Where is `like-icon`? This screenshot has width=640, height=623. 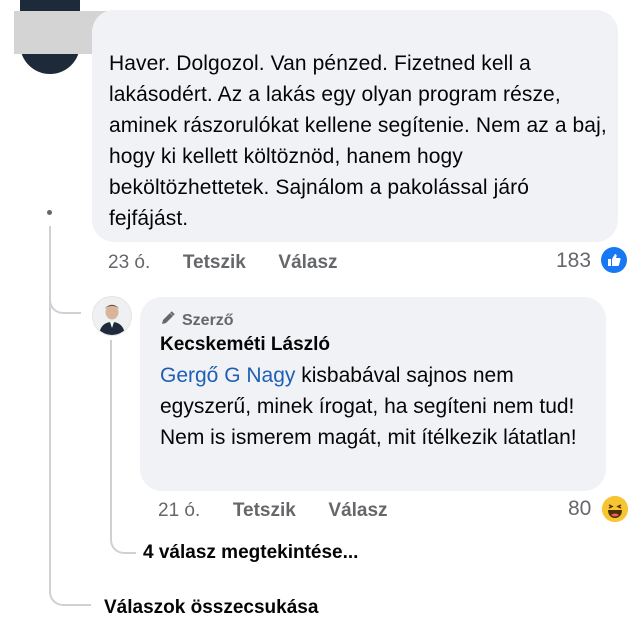
like-icon is located at coordinates (614, 260).